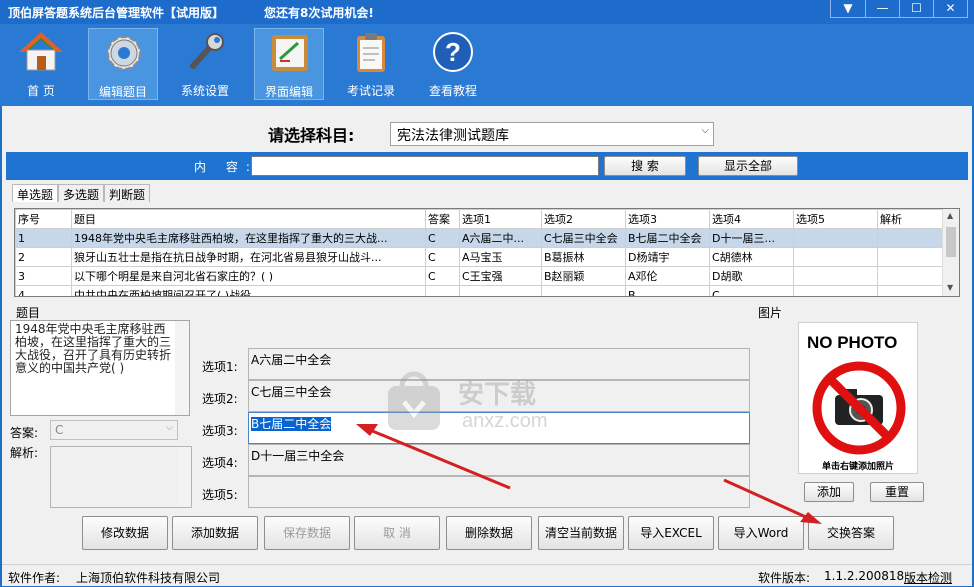 The image size is (974, 587). What do you see at coordinates (41, 51) in the screenshot?
I see `home-icon` at bounding box center [41, 51].